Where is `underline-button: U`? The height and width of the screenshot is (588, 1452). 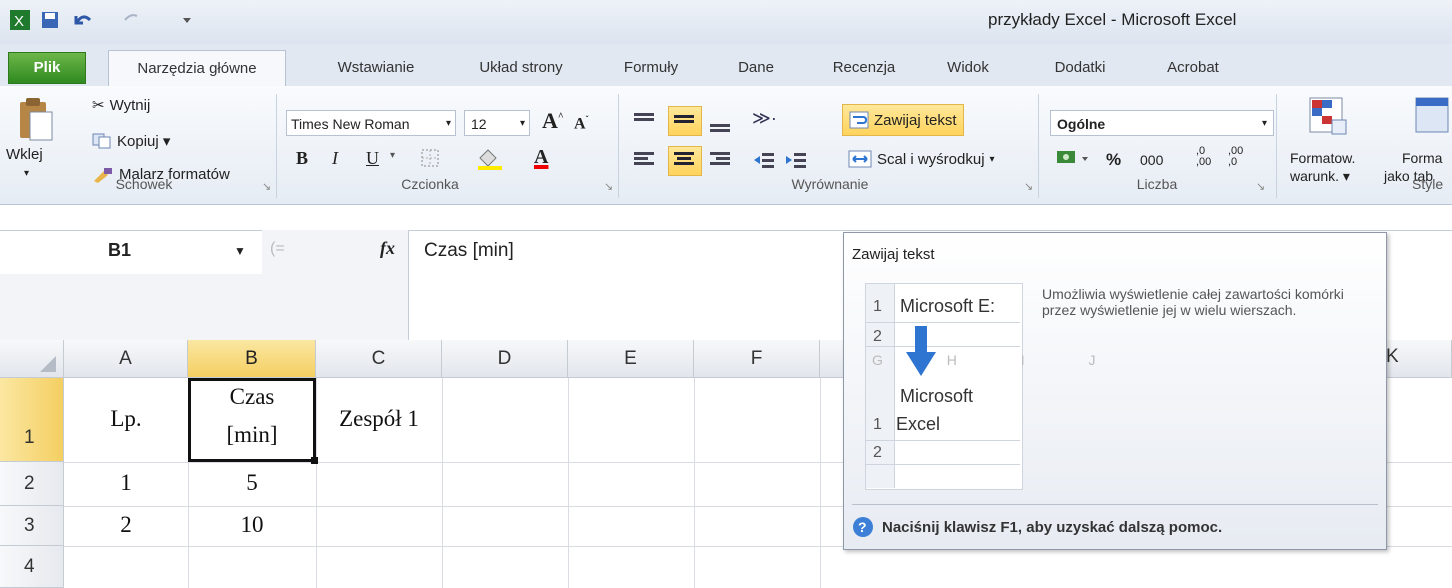
underline-button: U is located at coordinates (372, 158).